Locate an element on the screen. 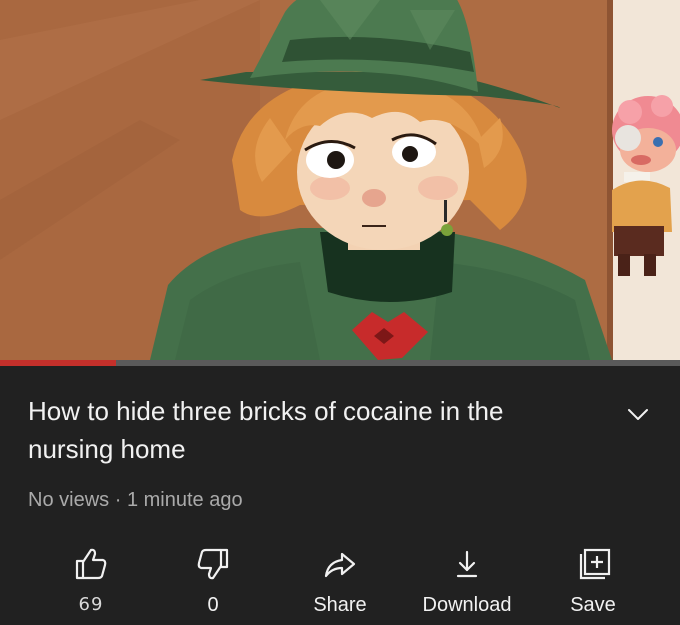 The width and height of the screenshot is (680, 625). dislike-button: 0 is located at coordinates (213, 580).